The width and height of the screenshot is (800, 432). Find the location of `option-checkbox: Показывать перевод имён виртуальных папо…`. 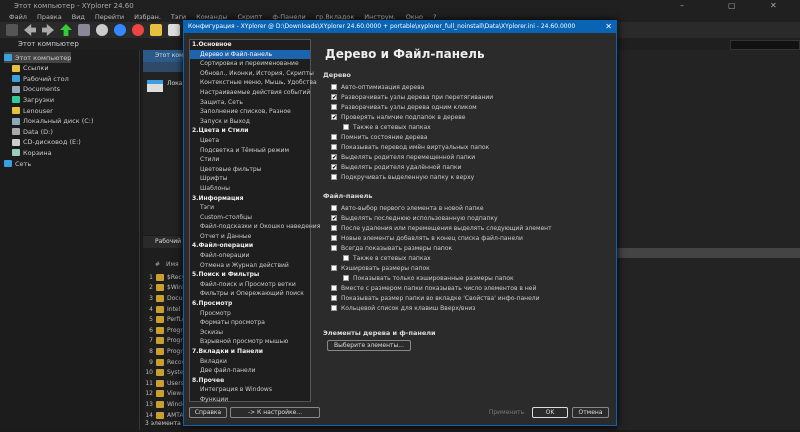

option-checkbox: Показывать перевод имён виртуальных папо… is located at coordinates (466, 147).